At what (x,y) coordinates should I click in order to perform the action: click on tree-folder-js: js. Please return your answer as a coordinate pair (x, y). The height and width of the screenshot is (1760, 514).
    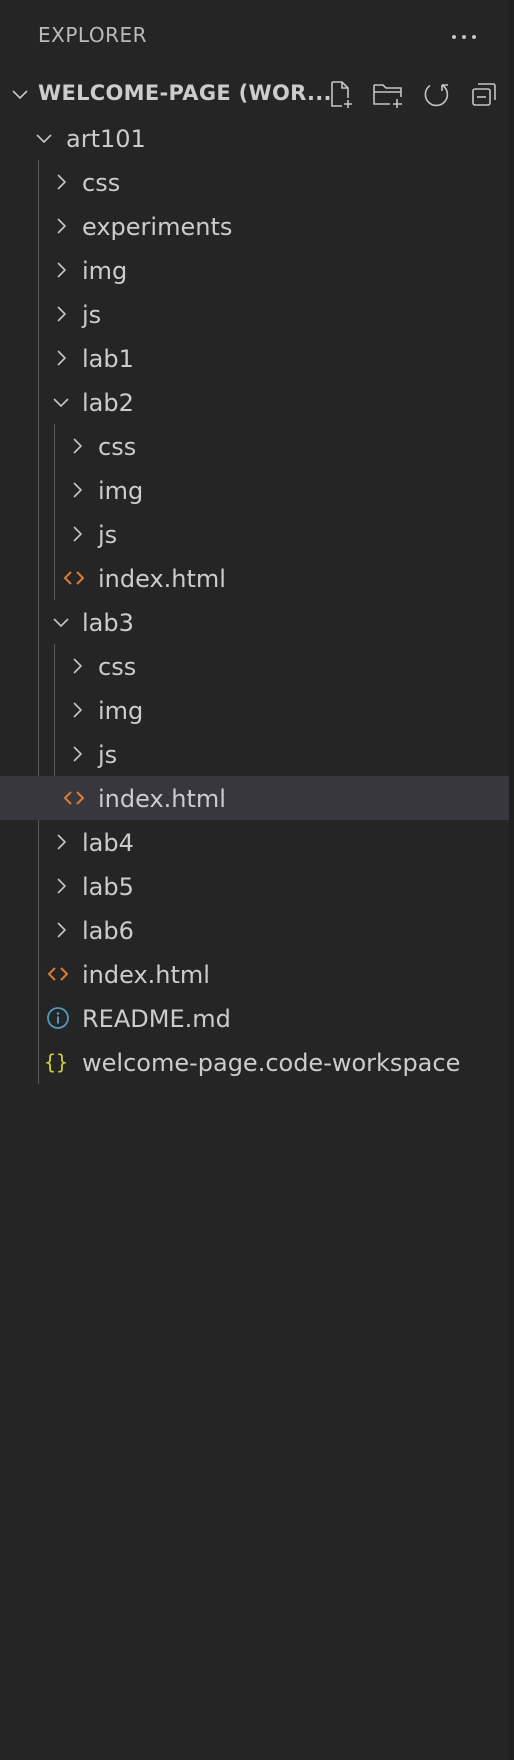
    Looking at the image, I should click on (255, 314).